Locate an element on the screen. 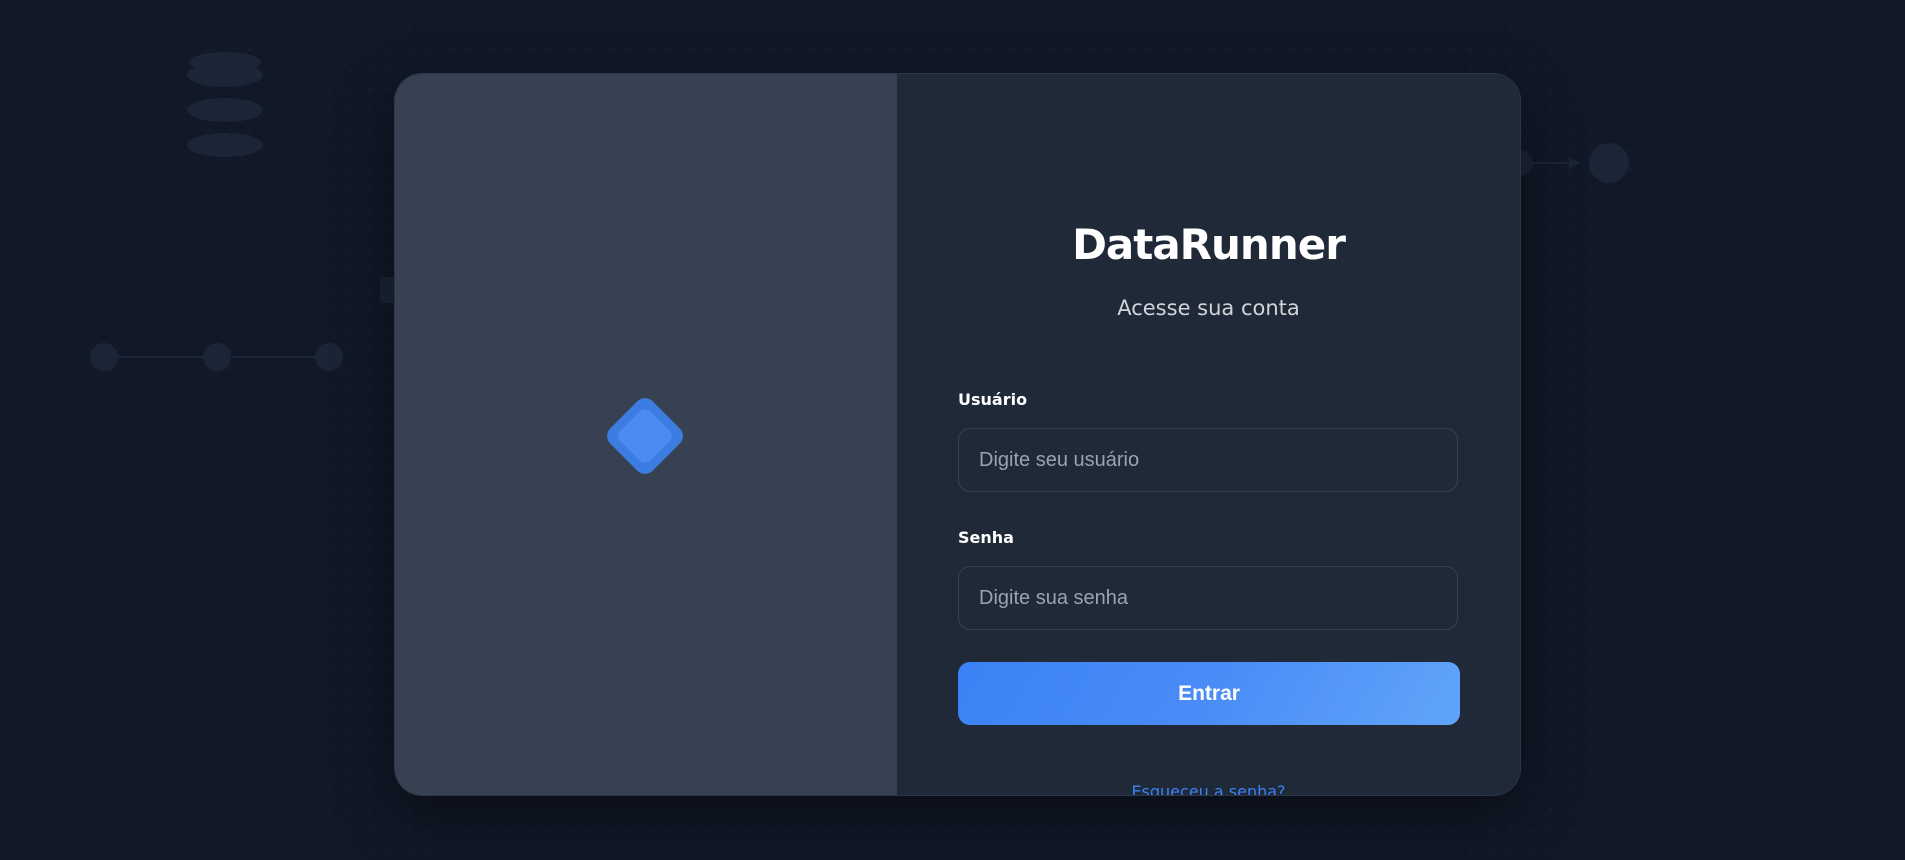 This screenshot has height=860, width=1905. username-input is located at coordinates (1208, 460).